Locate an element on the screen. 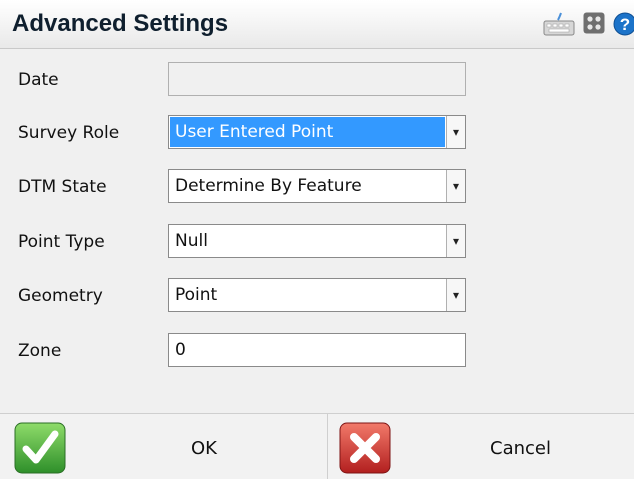 The height and width of the screenshot is (479, 634). help-icon: ? is located at coordinates (623, 24).